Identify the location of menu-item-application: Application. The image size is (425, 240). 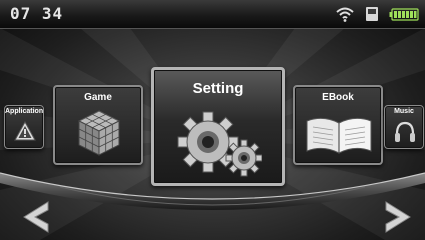
(24, 127).